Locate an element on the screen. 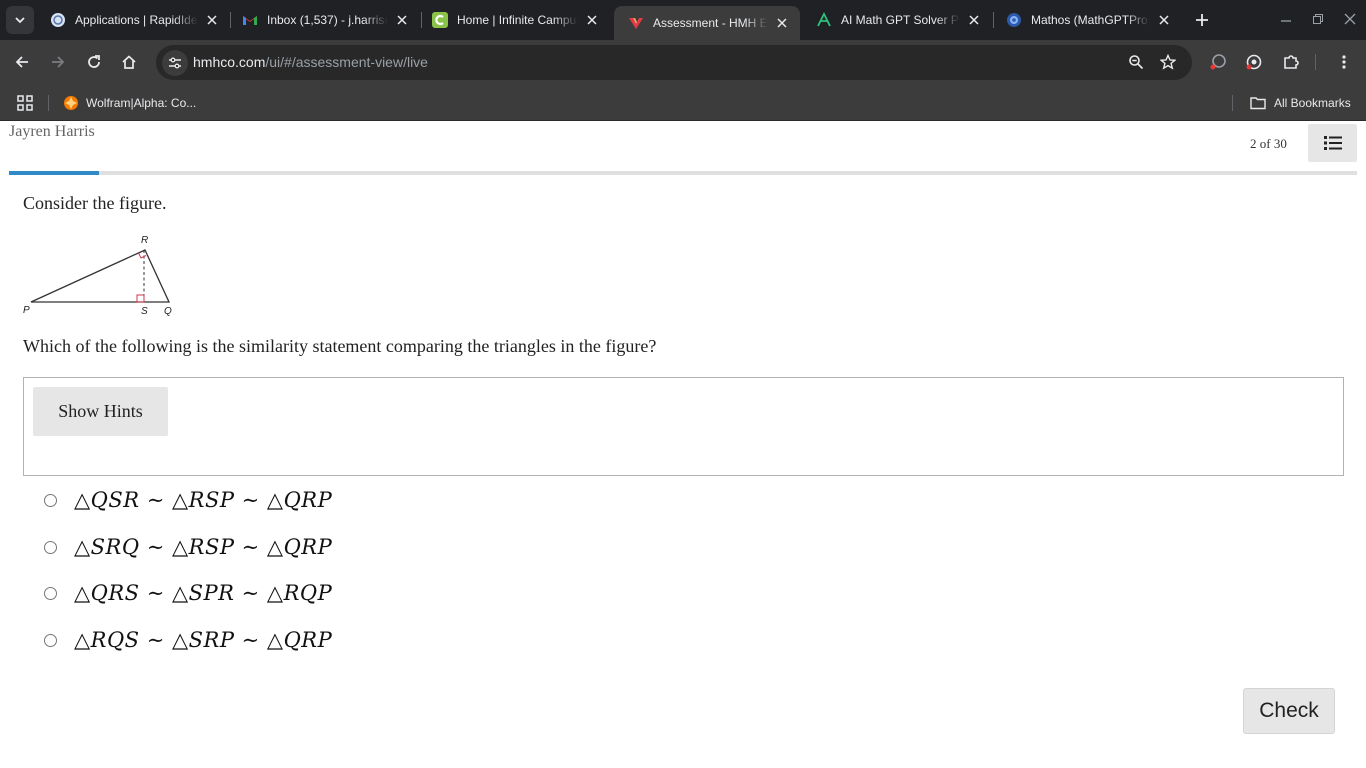 This screenshot has width=1366, height=768. triangle-pqr is located at coordinates (100, 276).